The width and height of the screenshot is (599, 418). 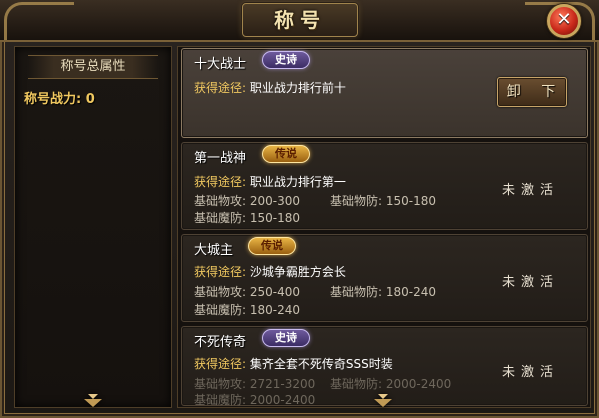 I want to click on scroll-down-arrow-right, so click(x=383, y=400).